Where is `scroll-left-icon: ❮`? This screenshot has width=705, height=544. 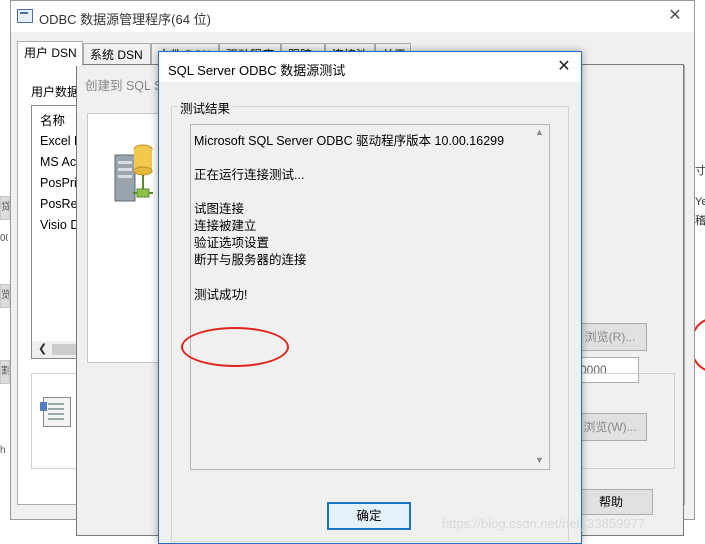
scroll-left-icon: ❮ is located at coordinates (42, 348).